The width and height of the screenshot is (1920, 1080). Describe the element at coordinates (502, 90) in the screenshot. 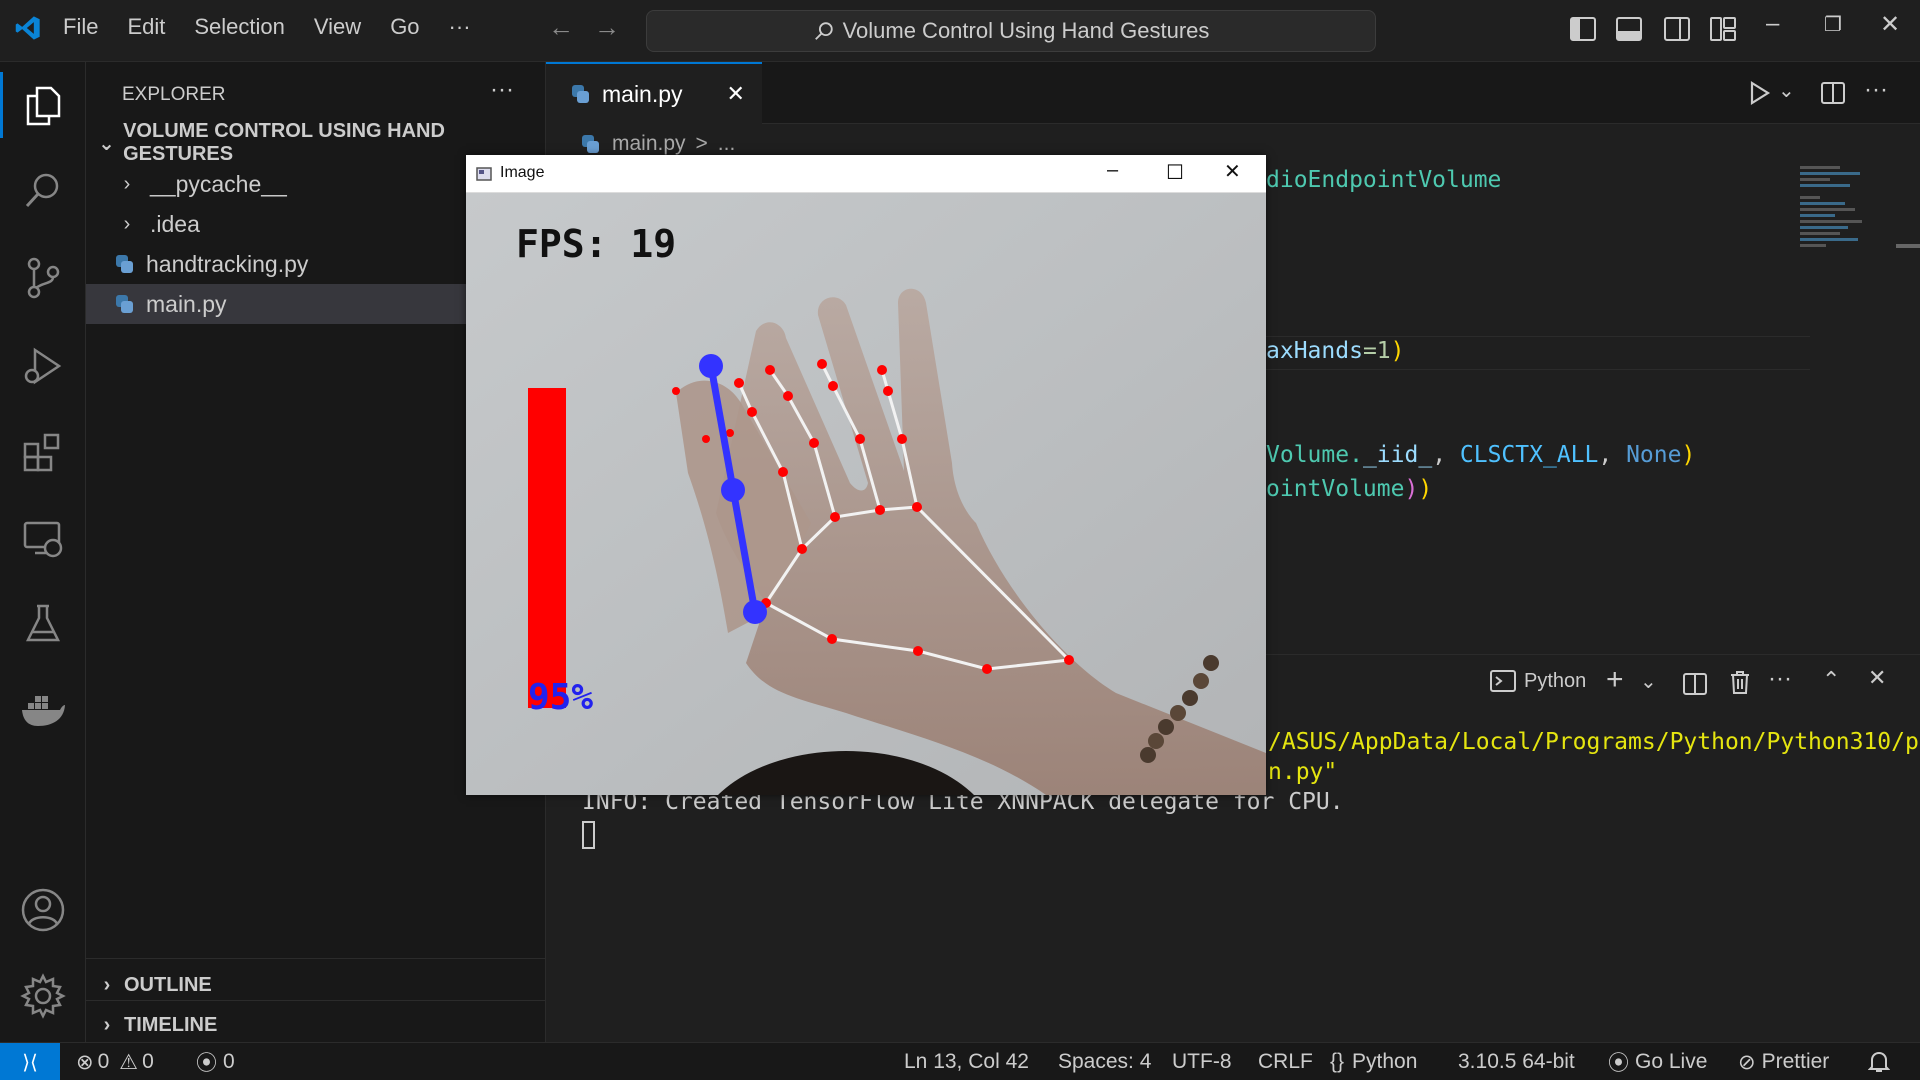

I see `explorer-more-icon: ···` at that location.